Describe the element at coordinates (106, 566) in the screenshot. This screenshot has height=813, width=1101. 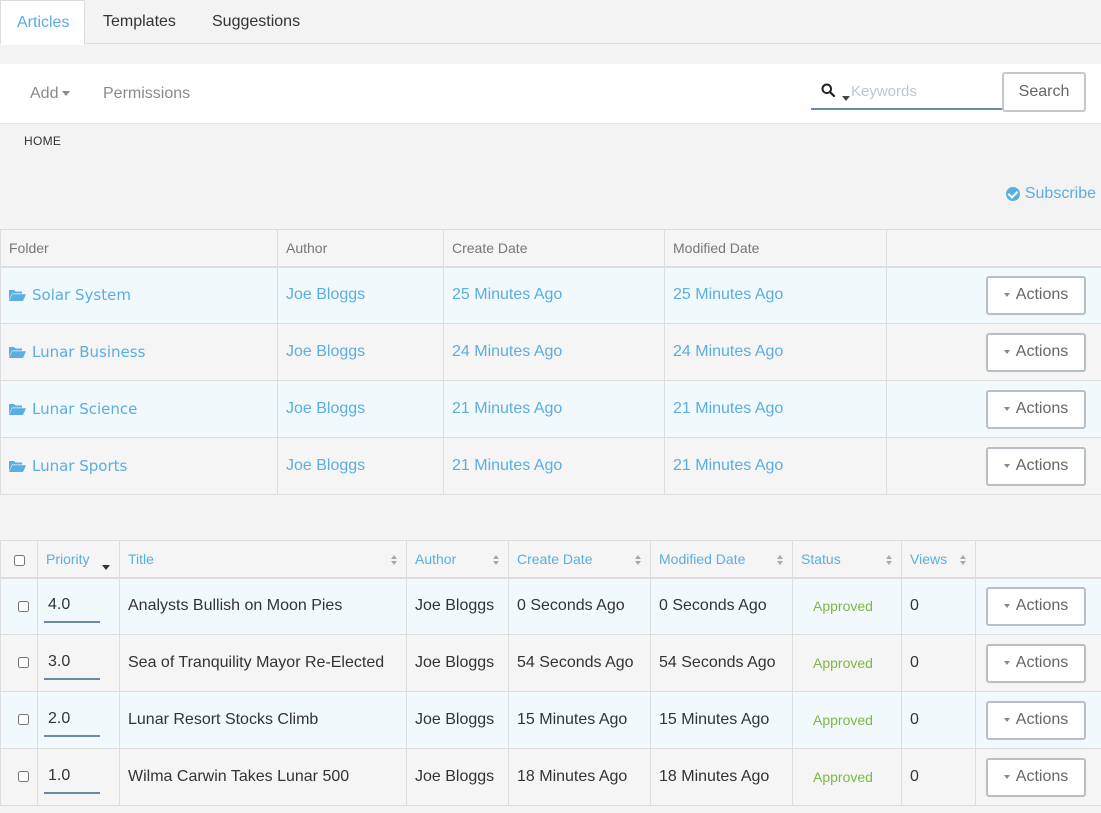
I see `sort-desc-icon` at that location.